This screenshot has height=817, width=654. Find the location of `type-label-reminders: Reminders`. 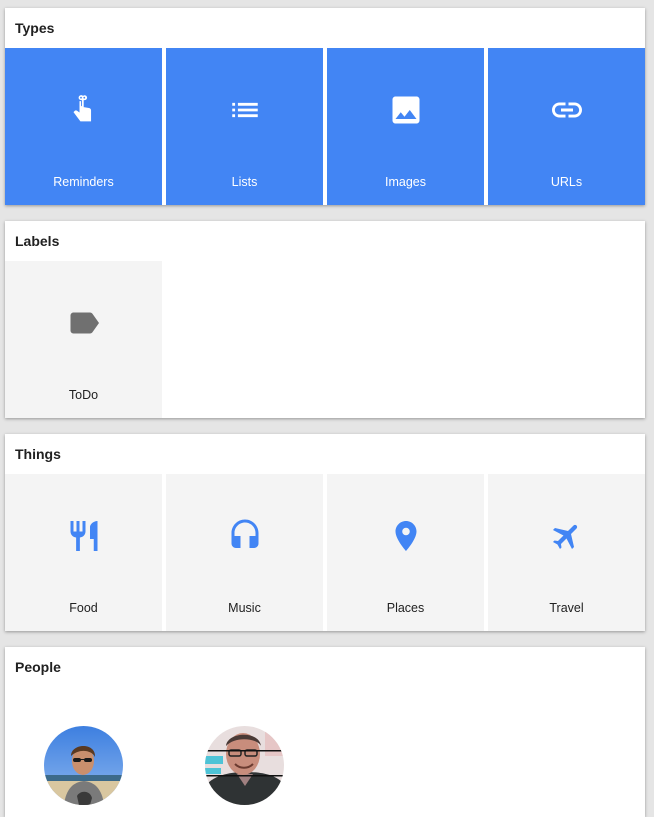

type-label-reminders: Reminders is located at coordinates (83, 182).